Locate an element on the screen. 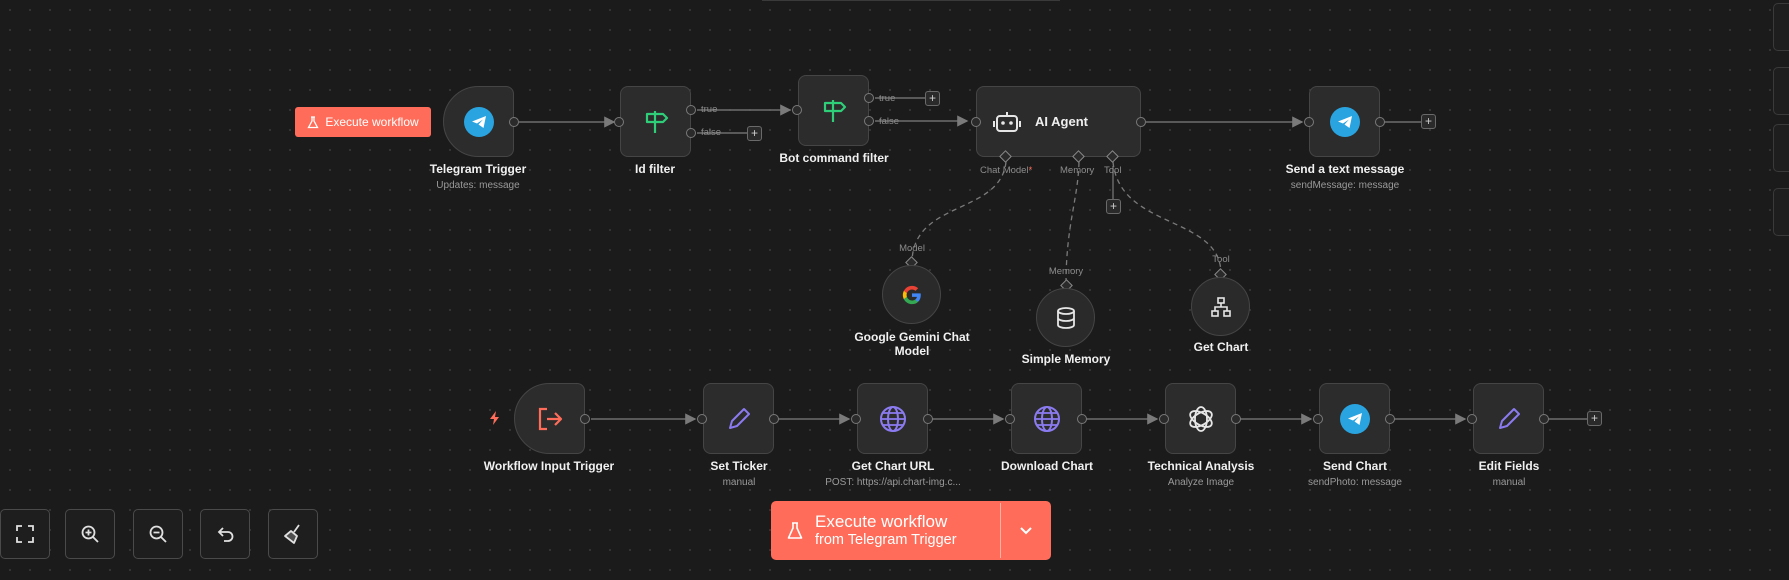 This screenshot has width=1789, height=580. node-get-chart is located at coordinates (1220, 306).